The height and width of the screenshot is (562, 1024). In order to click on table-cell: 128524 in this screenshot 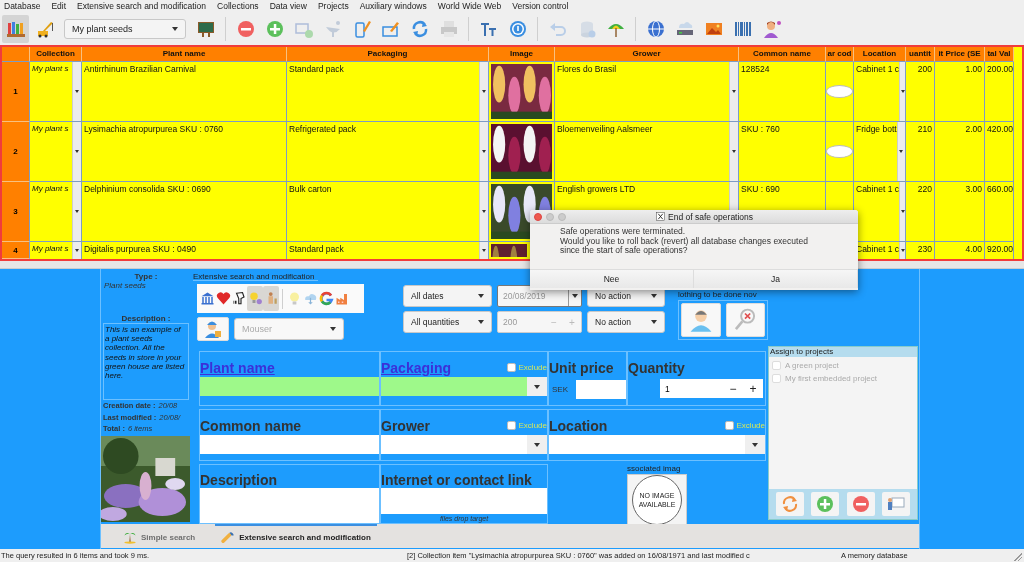, I will do `click(782, 92)`.